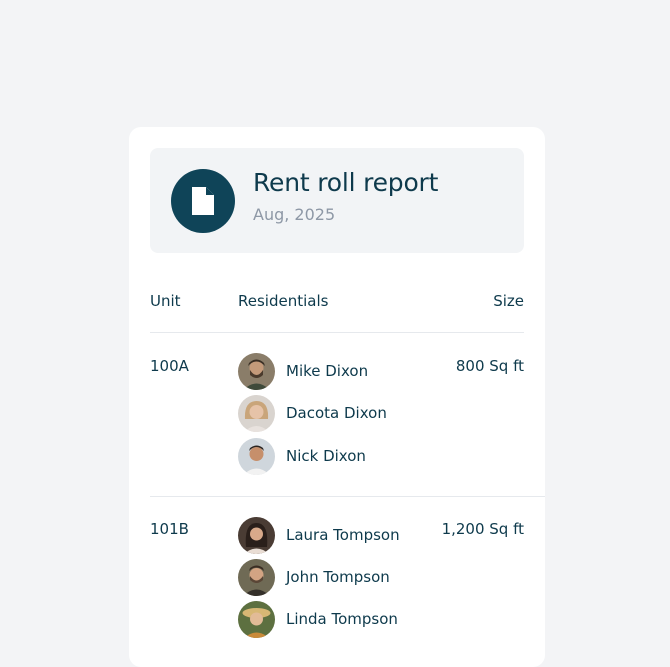 The width and height of the screenshot is (670, 667). I want to click on resident-item: Mike Dixon, so click(338, 371).